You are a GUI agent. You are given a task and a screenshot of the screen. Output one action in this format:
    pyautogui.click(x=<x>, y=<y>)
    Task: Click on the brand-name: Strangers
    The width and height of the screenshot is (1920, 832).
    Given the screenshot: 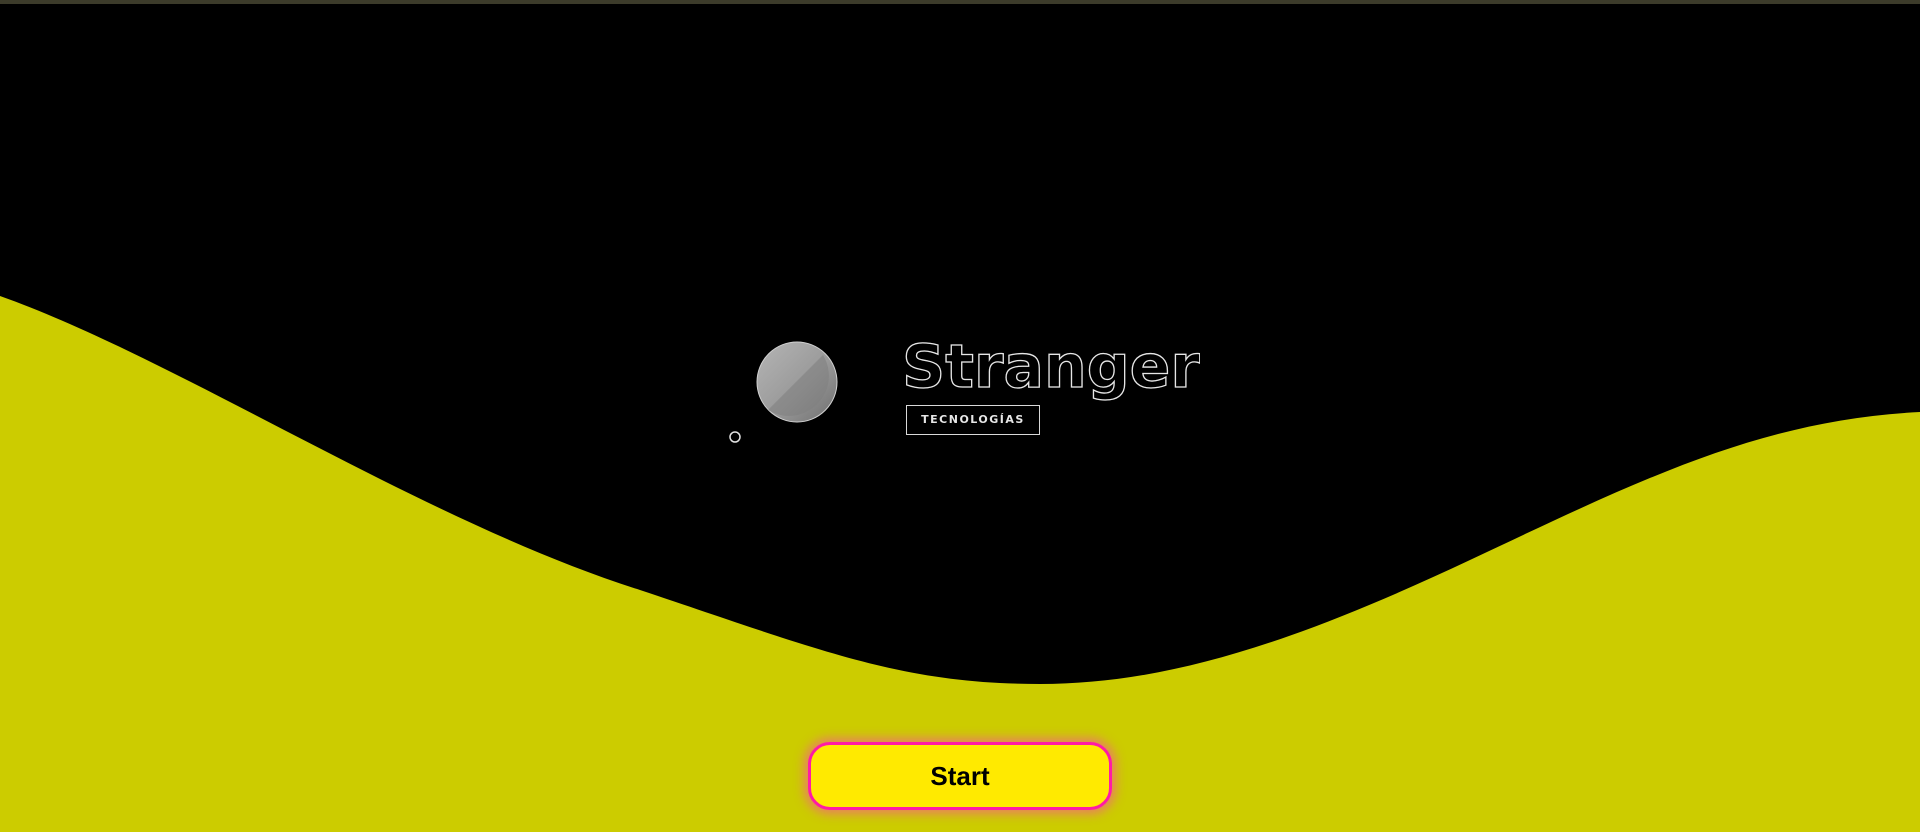 What is the action you would take?
    pyautogui.click(x=1051, y=367)
    